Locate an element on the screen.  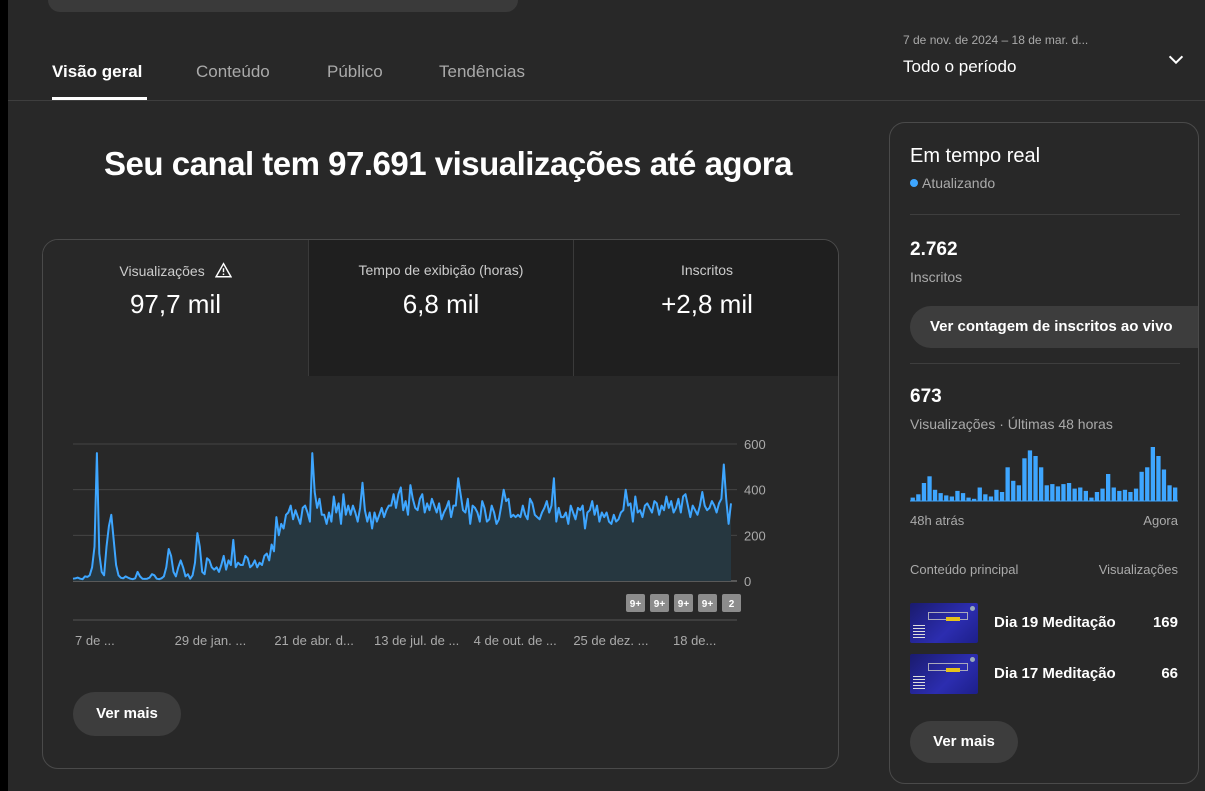
realtime-axis-start: 48h atrás is located at coordinates (937, 520).